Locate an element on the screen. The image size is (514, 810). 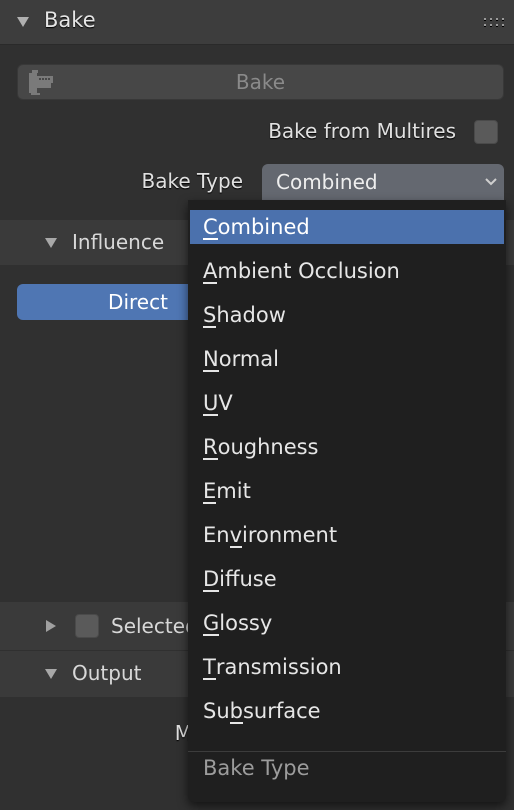
menu-item-label: Emit is located at coordinates (227, 491).